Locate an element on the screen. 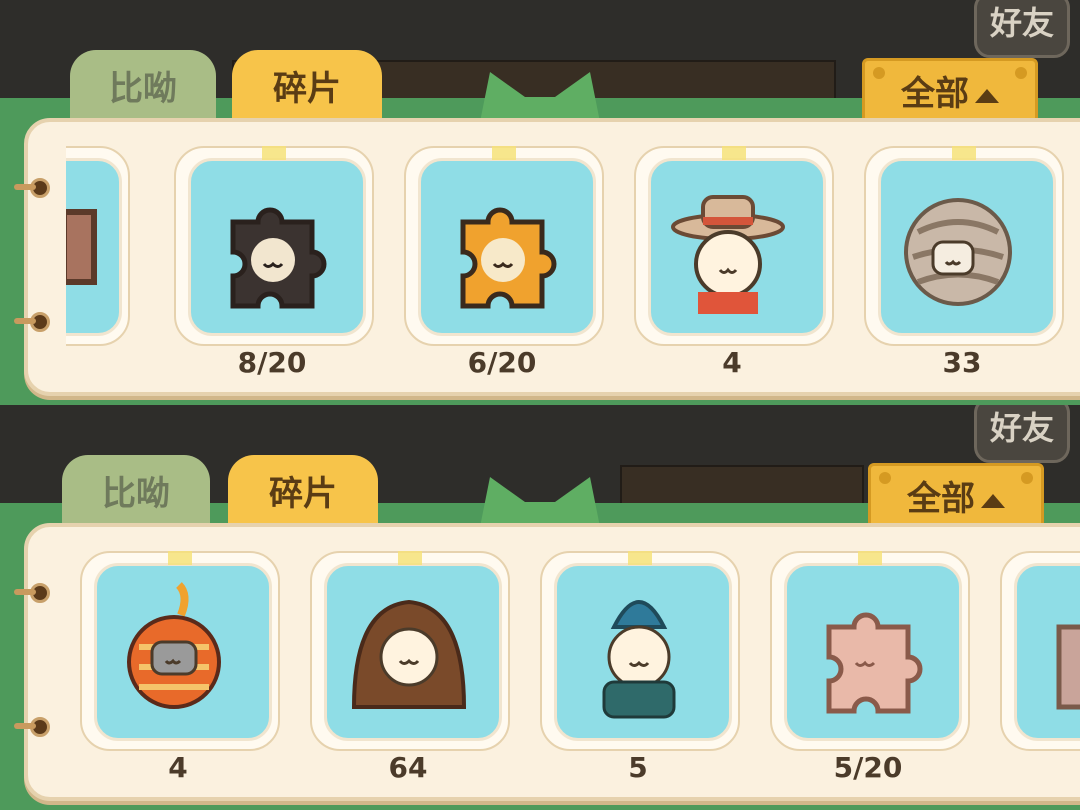 The image size is (1080, 810). item-slot: 0 is located at coordinates (98, 261).